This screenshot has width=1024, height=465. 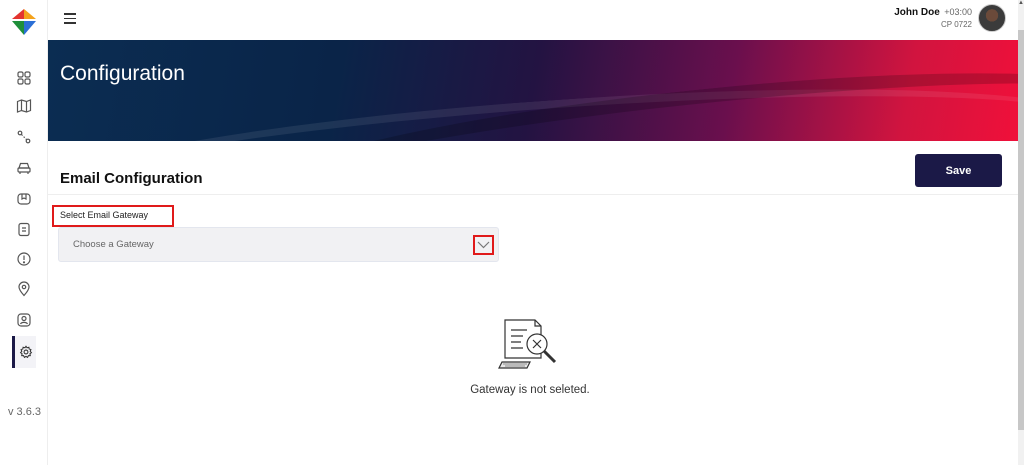 I want to click on avatar, so click(x=992, y=18).